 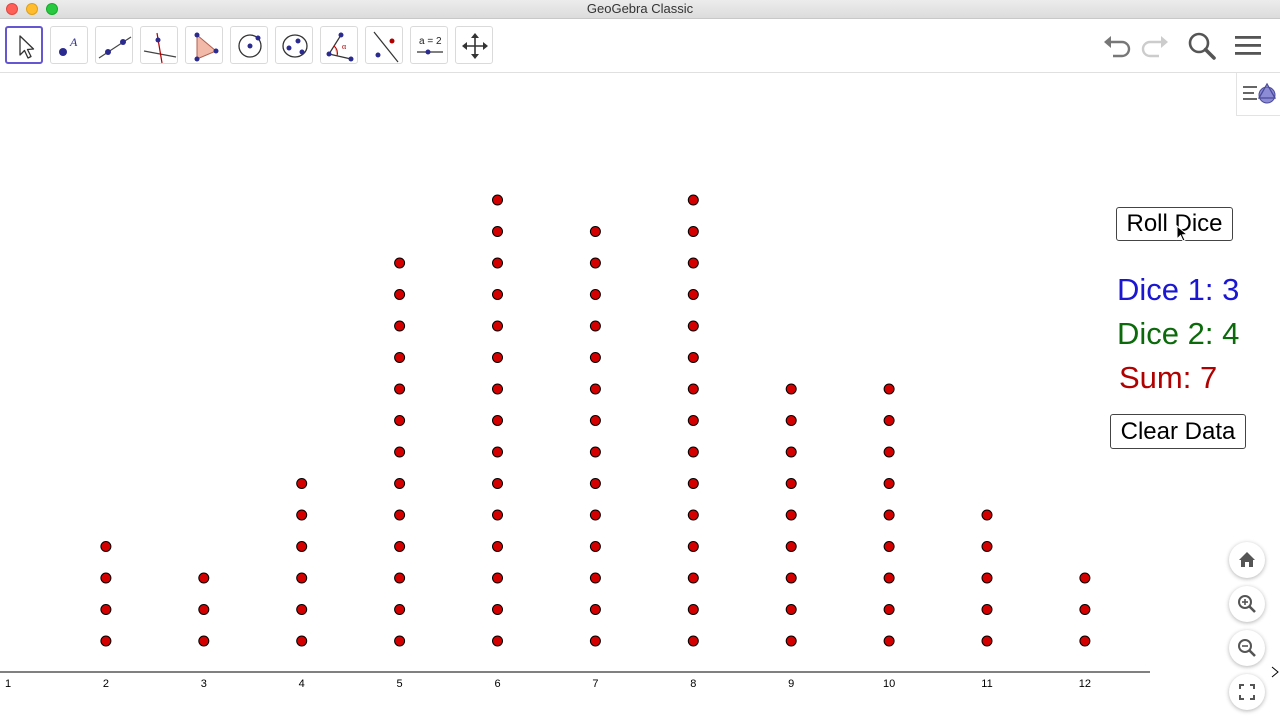 What do you see at coordinates (204, 45) in the screenshot?
I see `polygon-tool-button` at bounding box center [204, 45].